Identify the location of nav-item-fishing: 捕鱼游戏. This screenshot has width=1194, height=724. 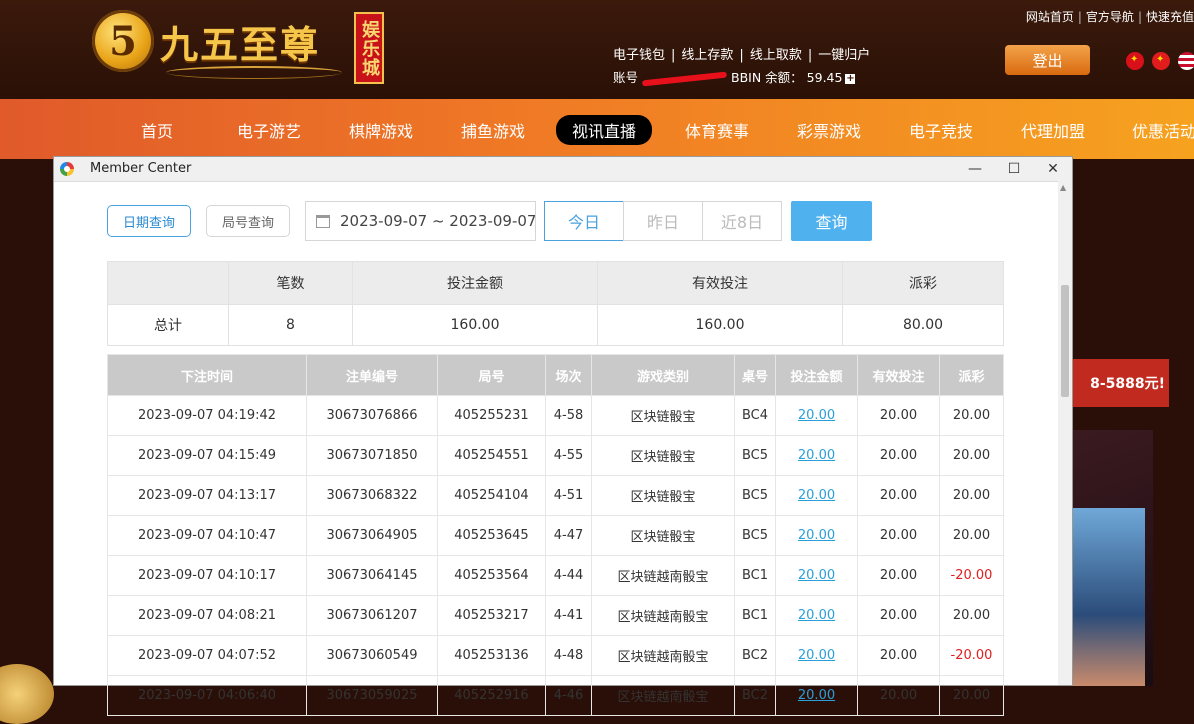
(493, 130).